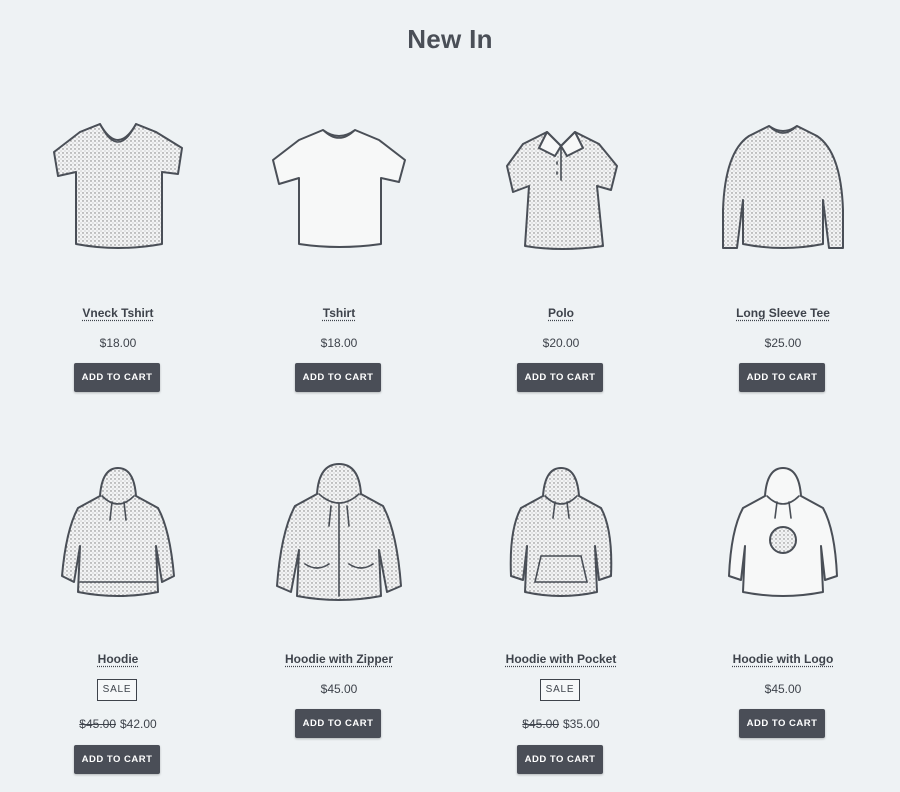 Image resolution: width=900 pixels, height=792 pixels. I want to click on page-title: New In, so click(450, 39).